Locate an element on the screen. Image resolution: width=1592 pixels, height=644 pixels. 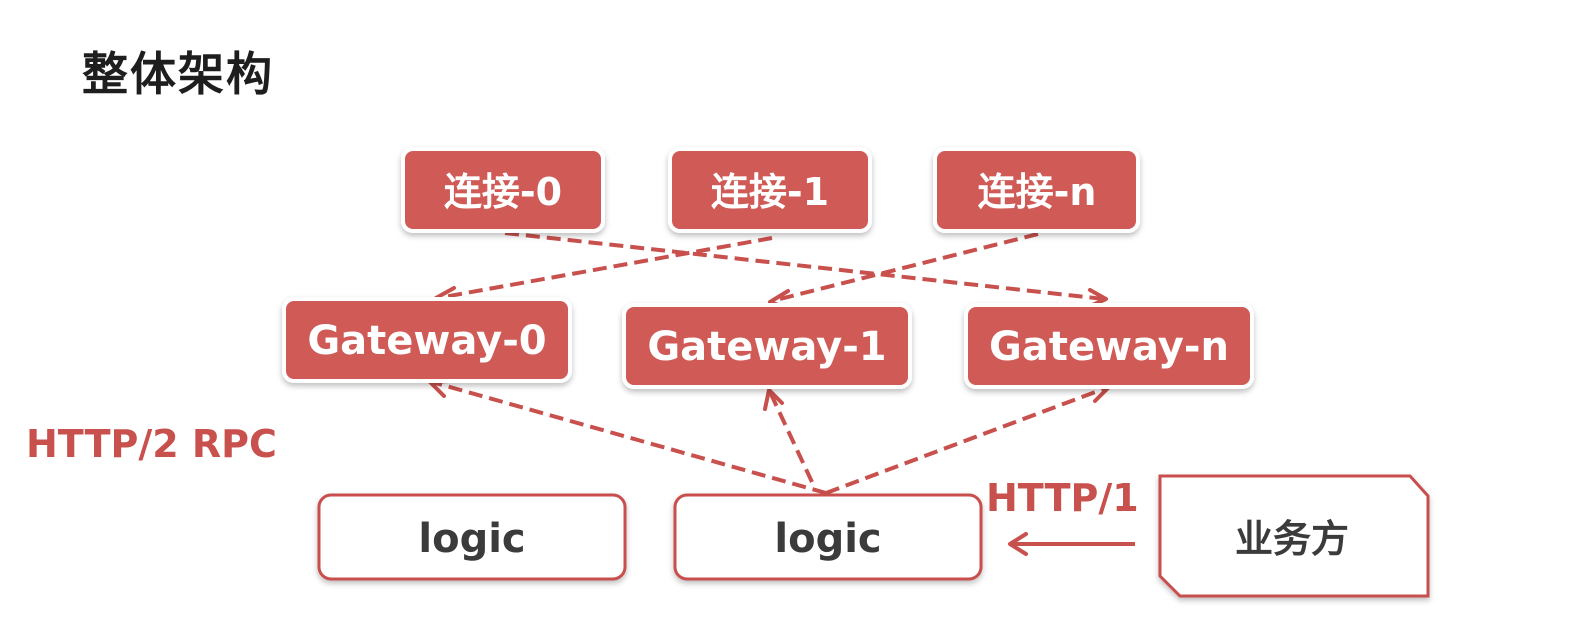
node-business: 业务方 is located at coordinates (1294, 536).